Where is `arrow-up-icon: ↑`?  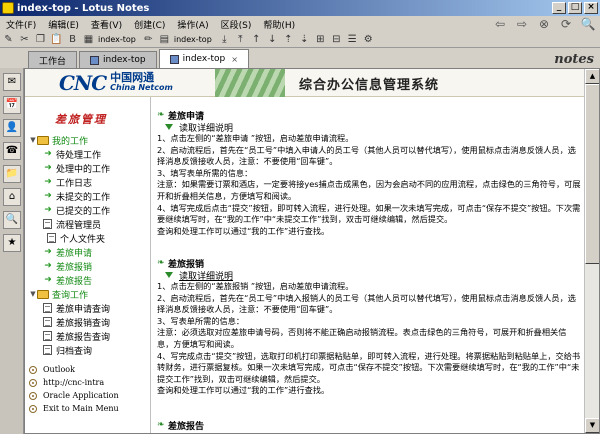
arrow-up-icon: ↑ is located at coordinates (256, 39).